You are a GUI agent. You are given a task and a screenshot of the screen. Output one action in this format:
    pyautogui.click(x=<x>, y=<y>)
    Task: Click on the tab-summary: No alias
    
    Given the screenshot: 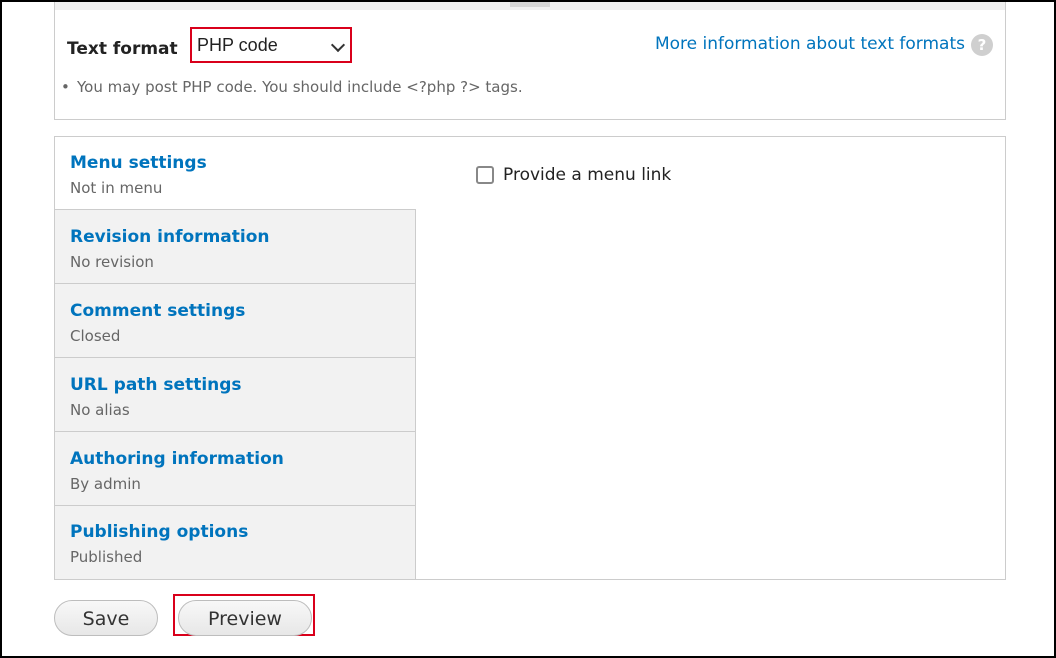 What is the action you would take?
    pyautogui.click(x=100, y=410)
    